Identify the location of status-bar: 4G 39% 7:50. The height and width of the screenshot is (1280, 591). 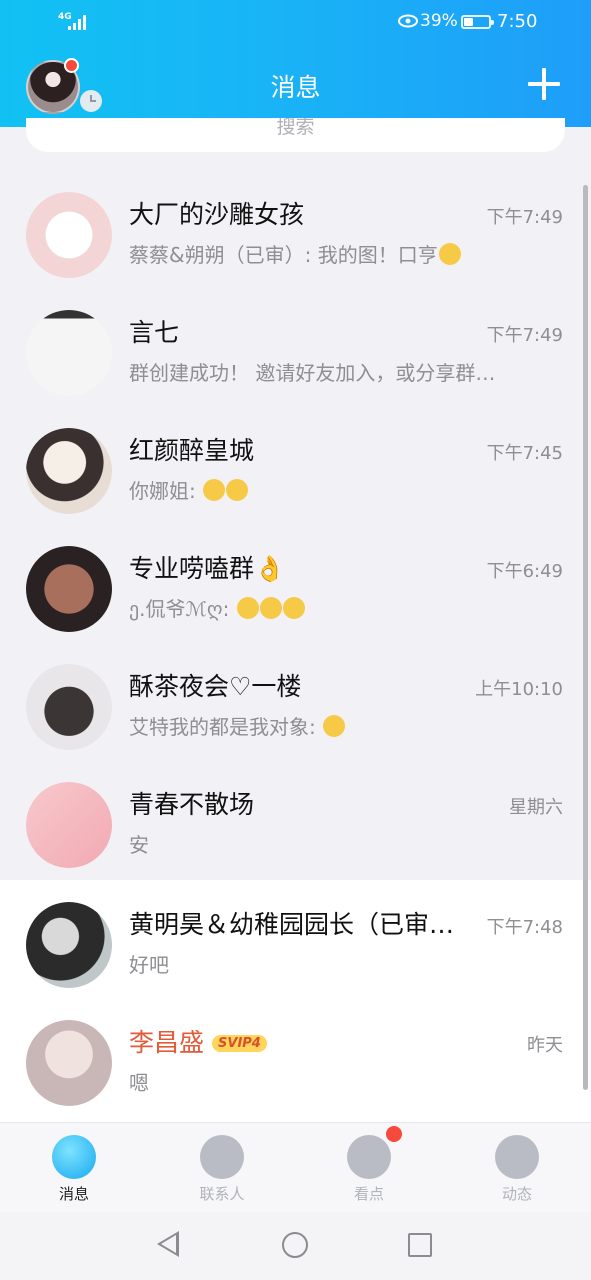
(295, 23).